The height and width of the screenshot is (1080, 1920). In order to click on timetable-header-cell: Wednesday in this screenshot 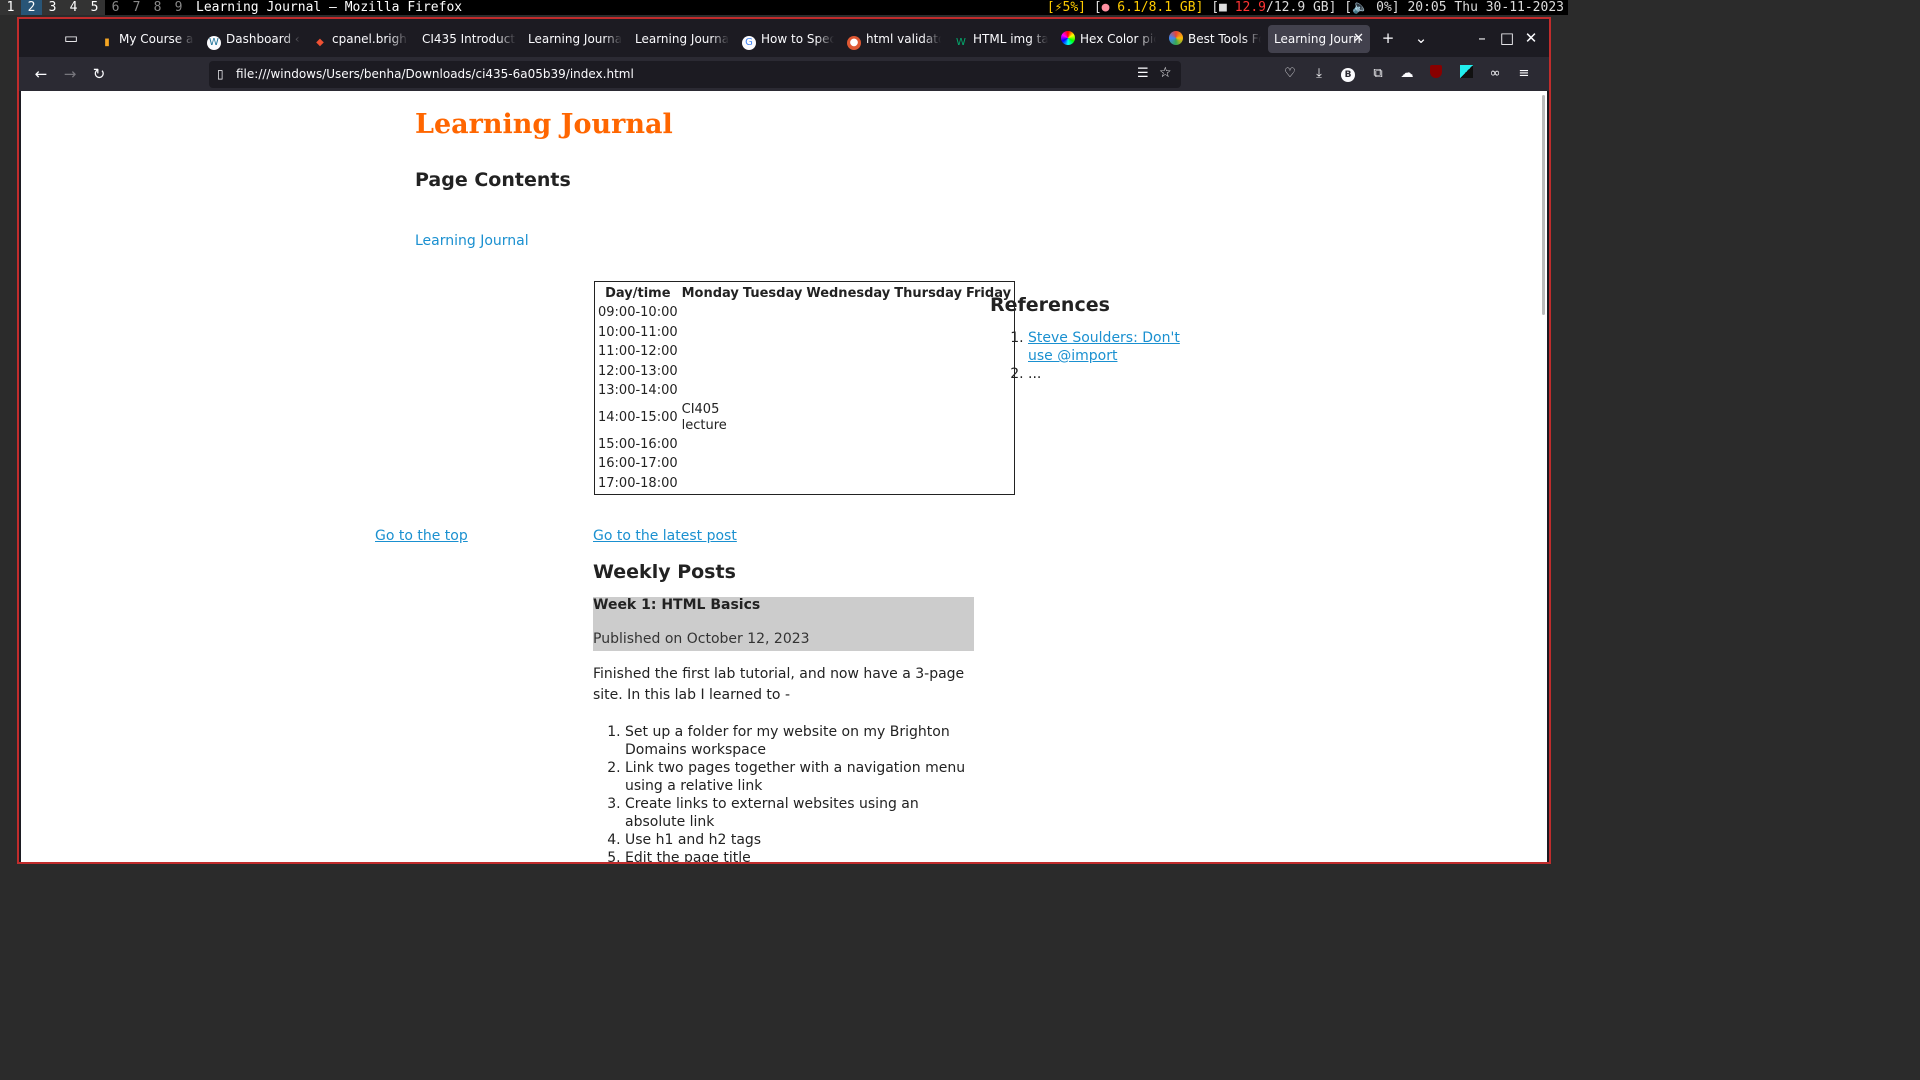, I will do `click(848, 293)`.